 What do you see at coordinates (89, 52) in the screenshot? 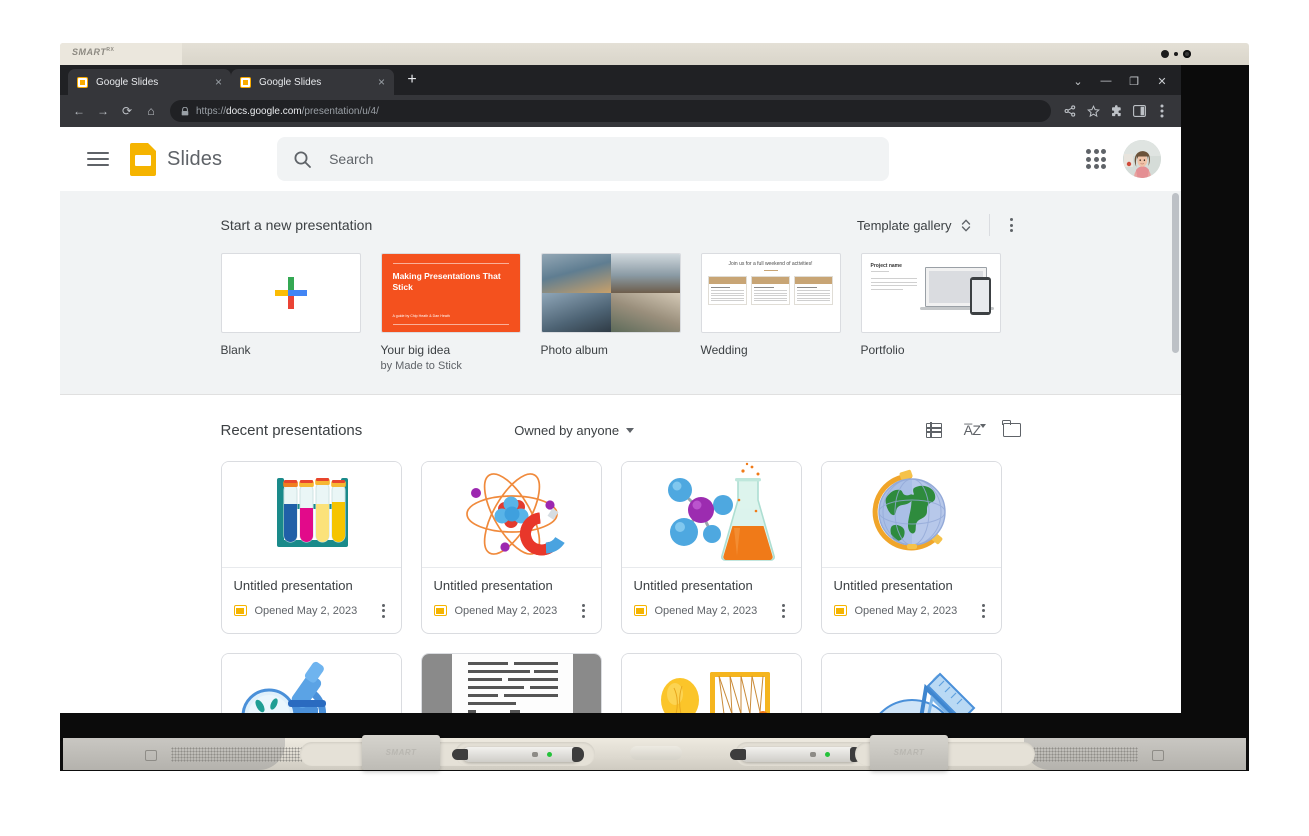
I see `smart-brand-text: SMART` at bounding box center [89, 52].